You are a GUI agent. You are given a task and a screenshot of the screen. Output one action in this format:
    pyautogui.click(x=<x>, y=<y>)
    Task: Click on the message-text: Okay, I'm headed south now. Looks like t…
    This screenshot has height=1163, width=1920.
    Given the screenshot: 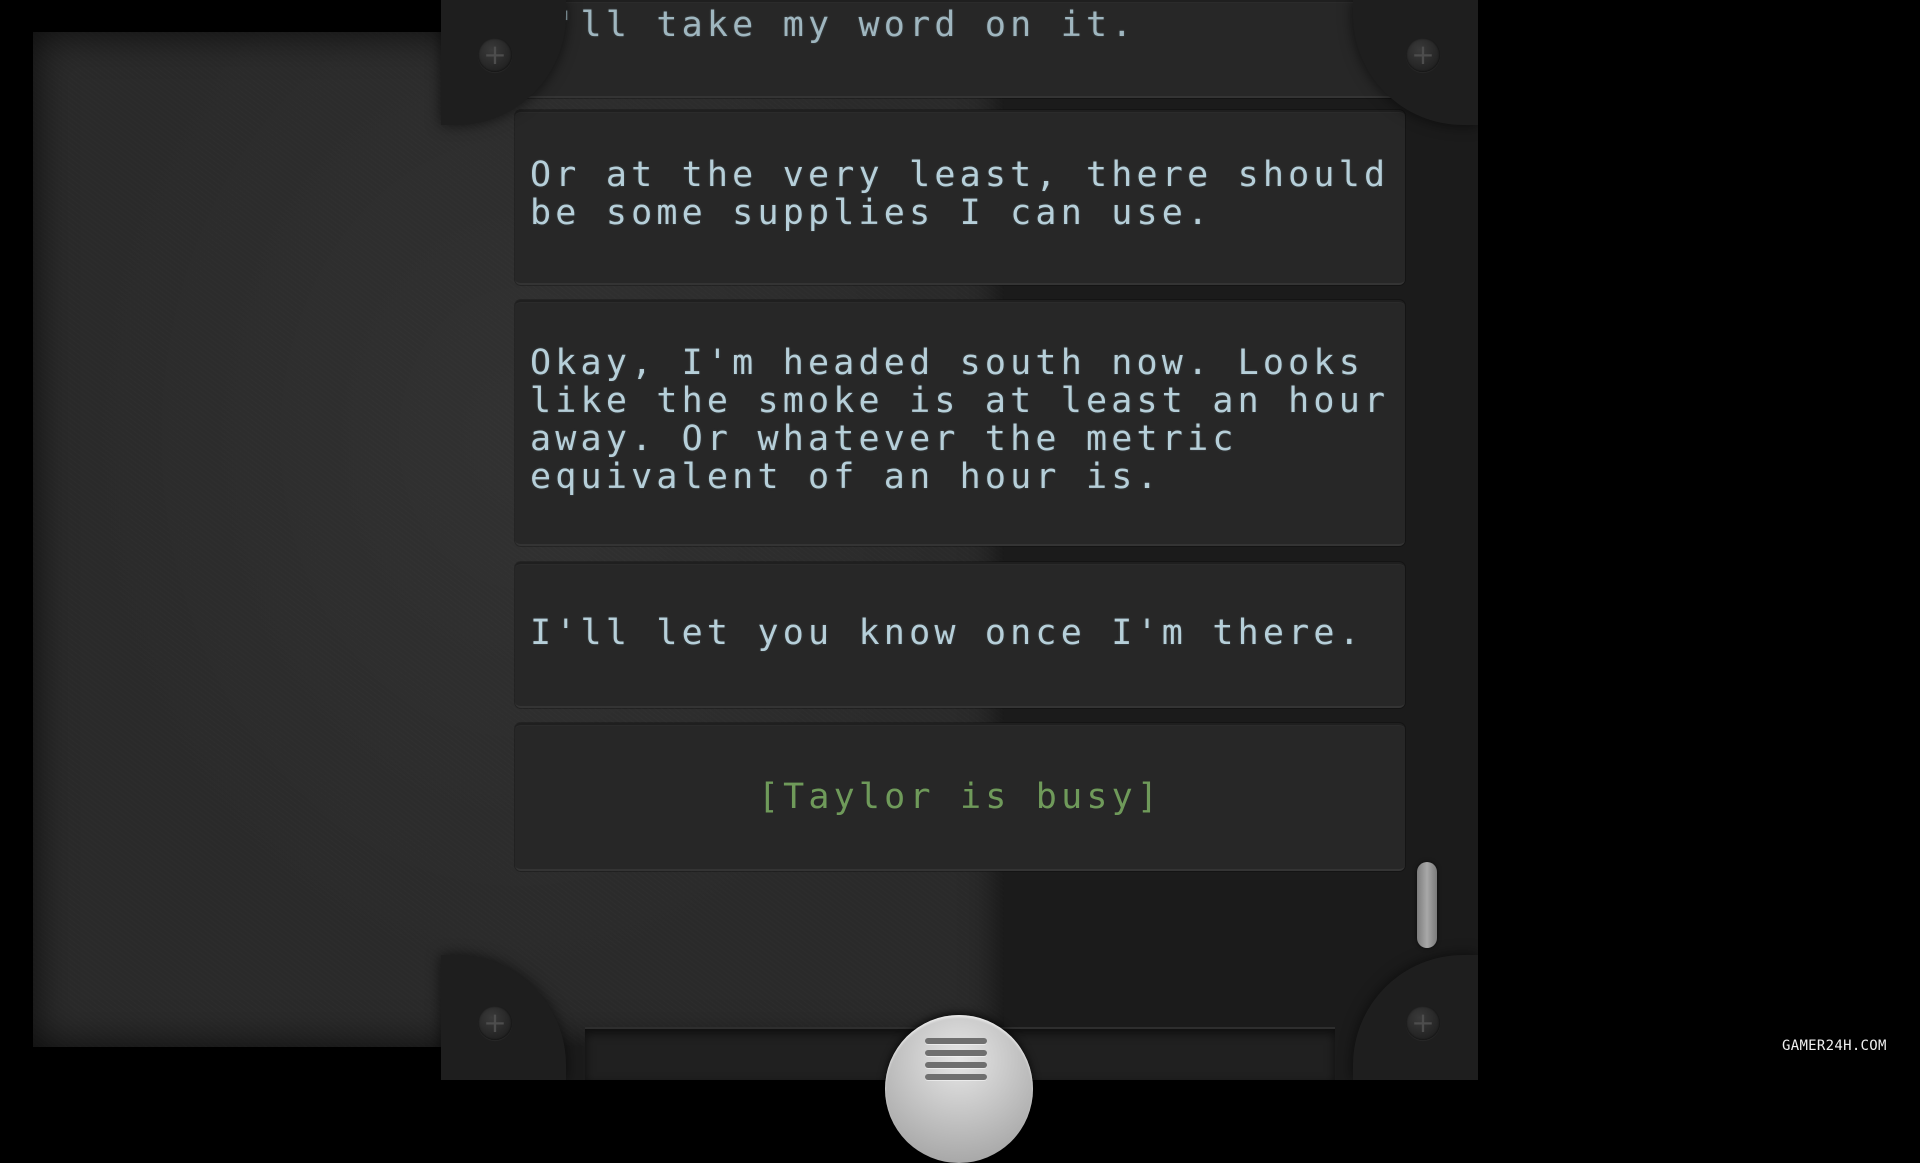 What is the action you would take?
    pyautogui.click(x=960, y=420)
    